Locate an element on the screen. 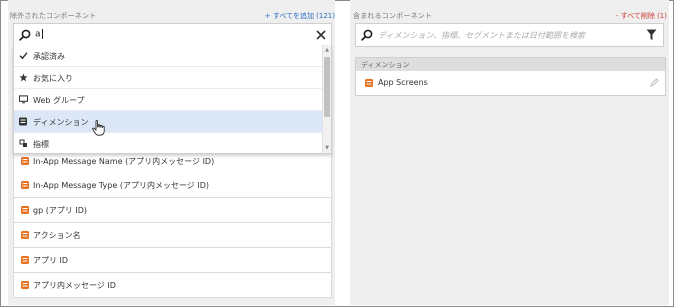 This screenshot has height=307, width=674. remove-all-link: - すべて削除 (1) is located at coordinates (641, 16).